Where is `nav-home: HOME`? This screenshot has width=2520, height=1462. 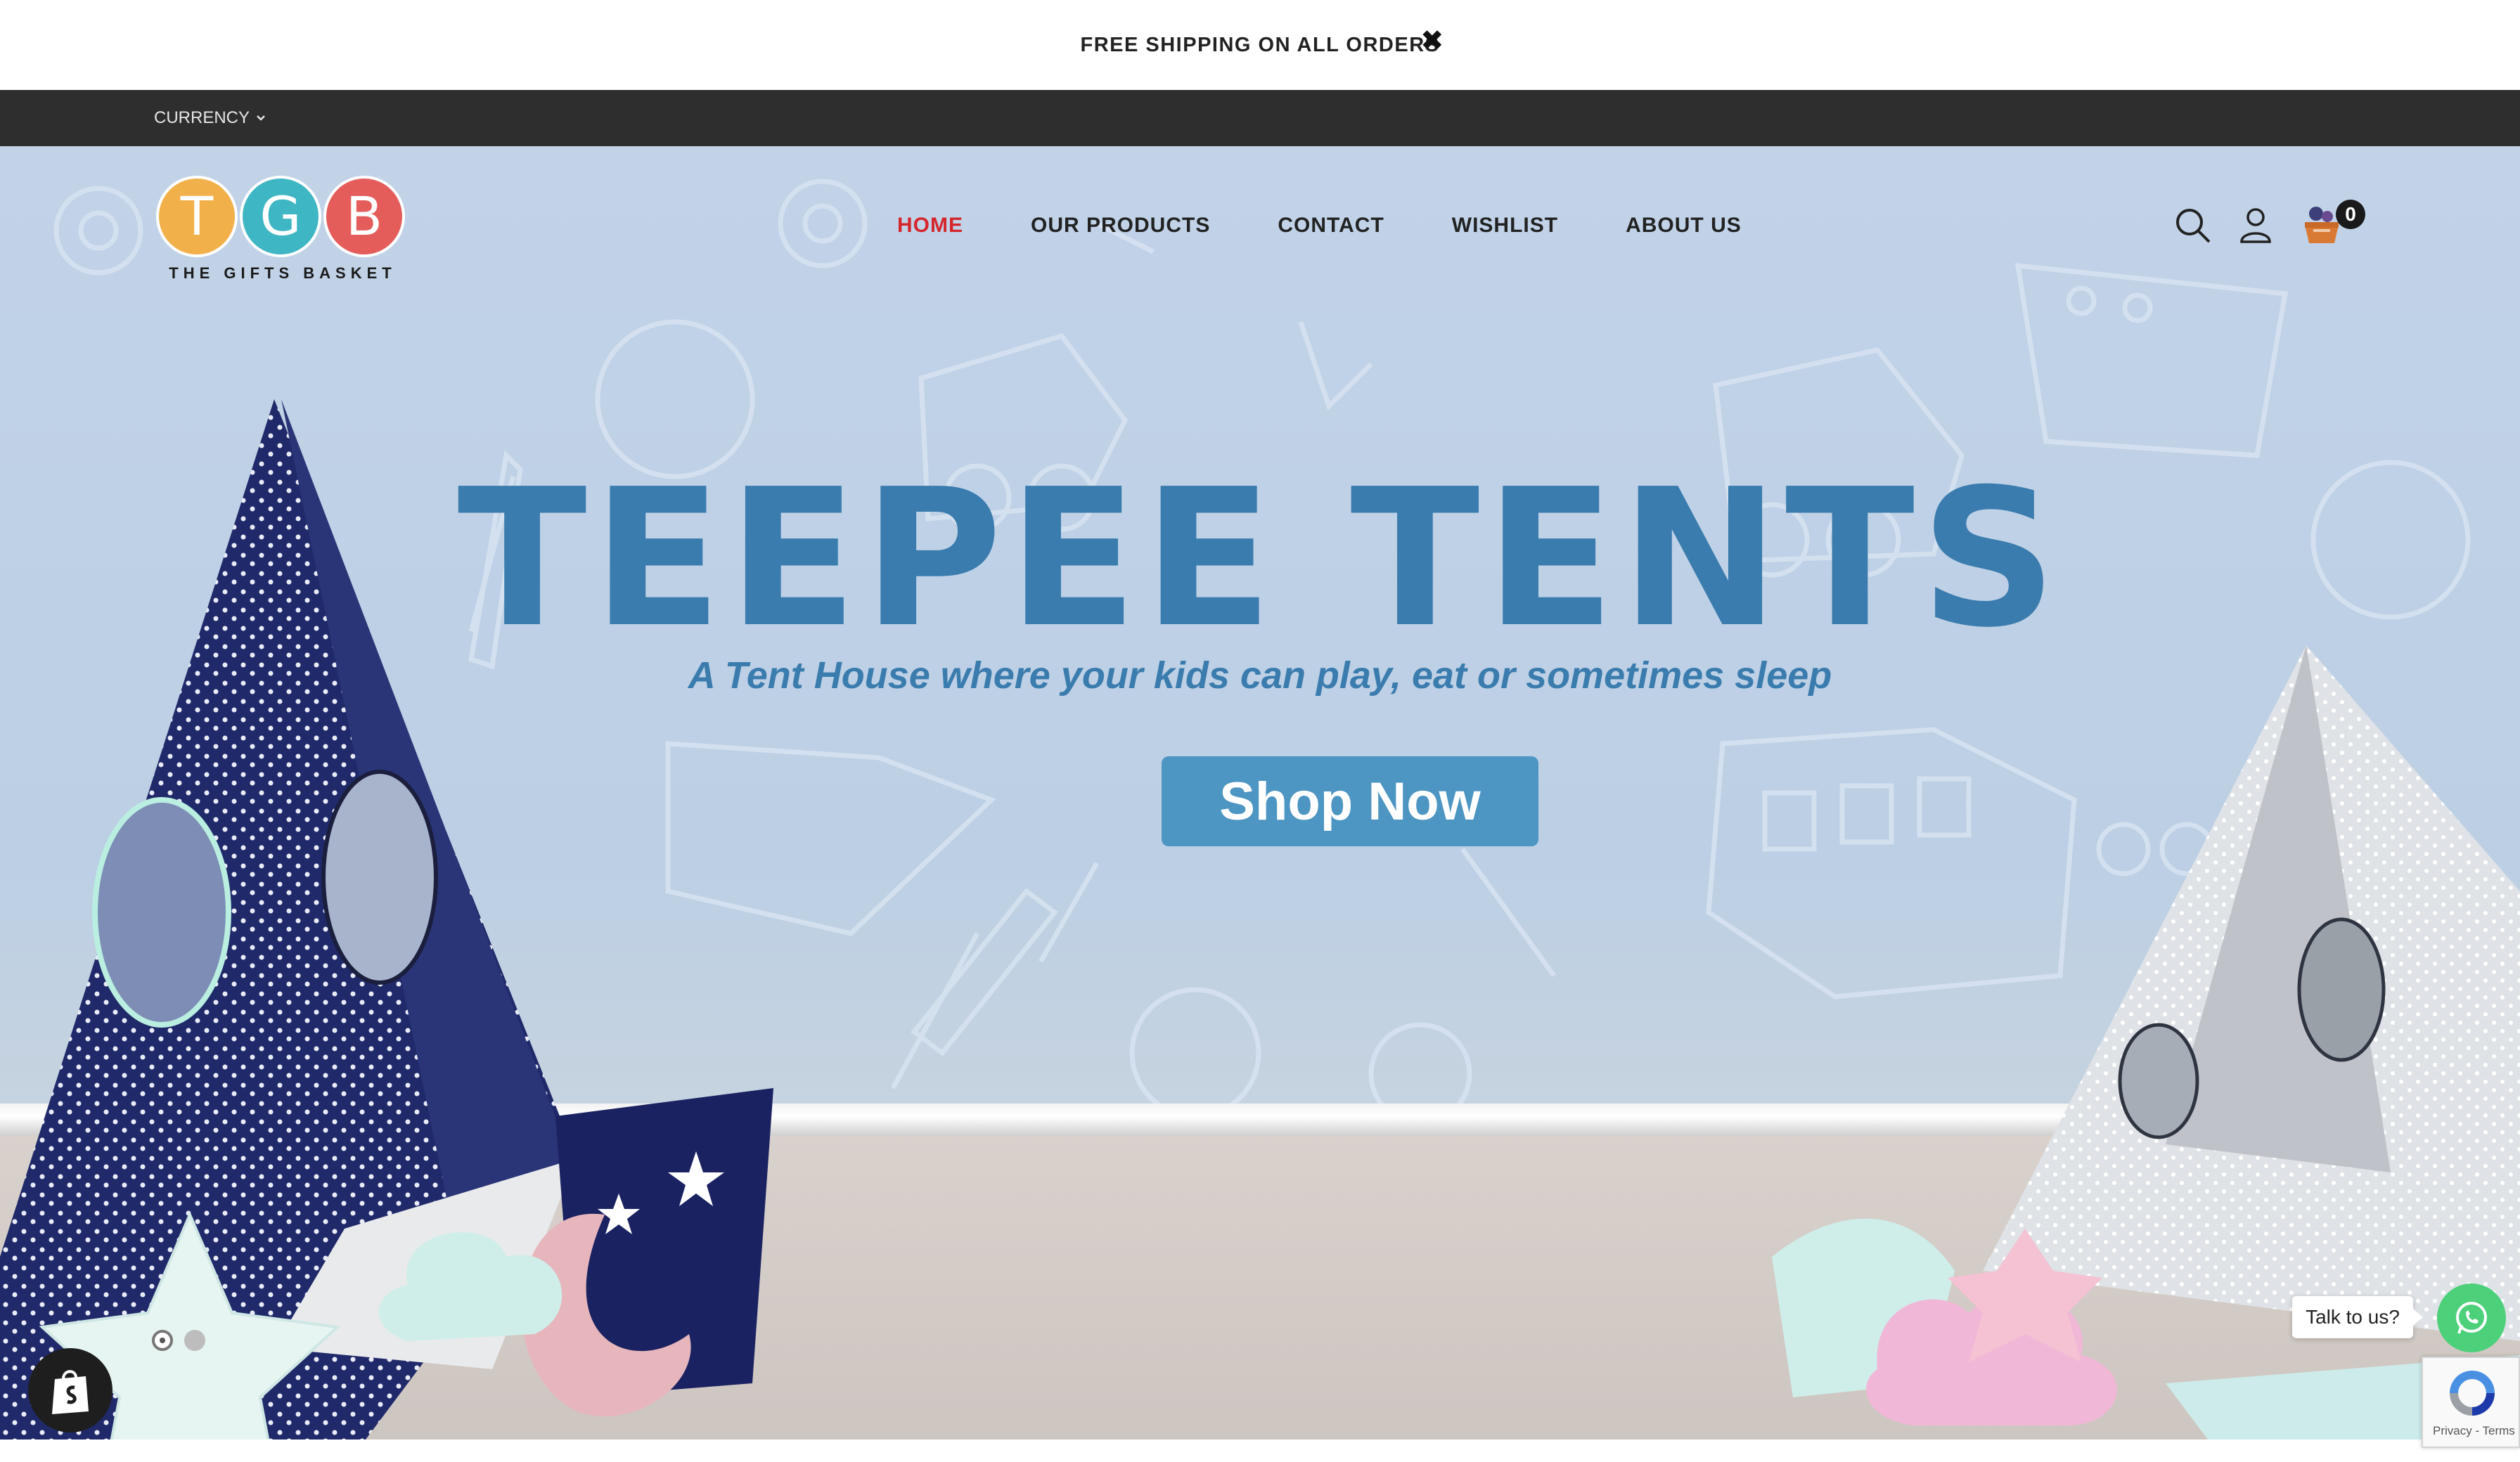
nav-home: HOME is located at coordinates (930, 226).